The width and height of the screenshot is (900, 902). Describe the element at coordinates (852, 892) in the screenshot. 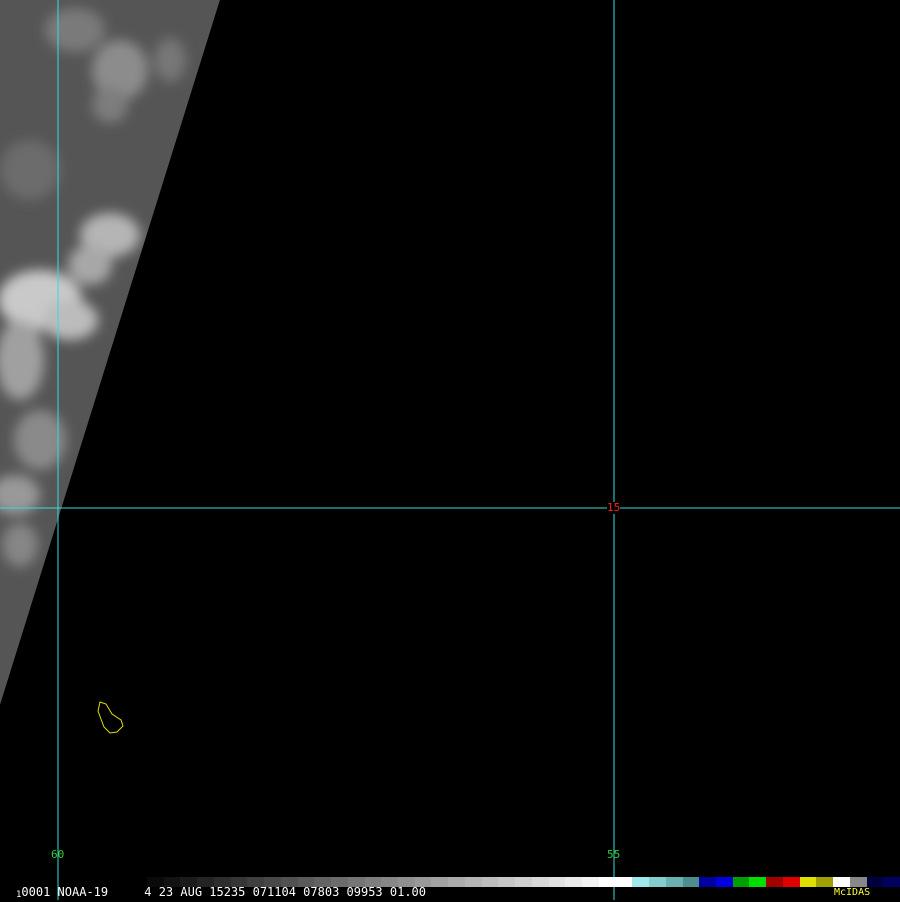

I see `mcidas-logo: McIDAS` at that location.